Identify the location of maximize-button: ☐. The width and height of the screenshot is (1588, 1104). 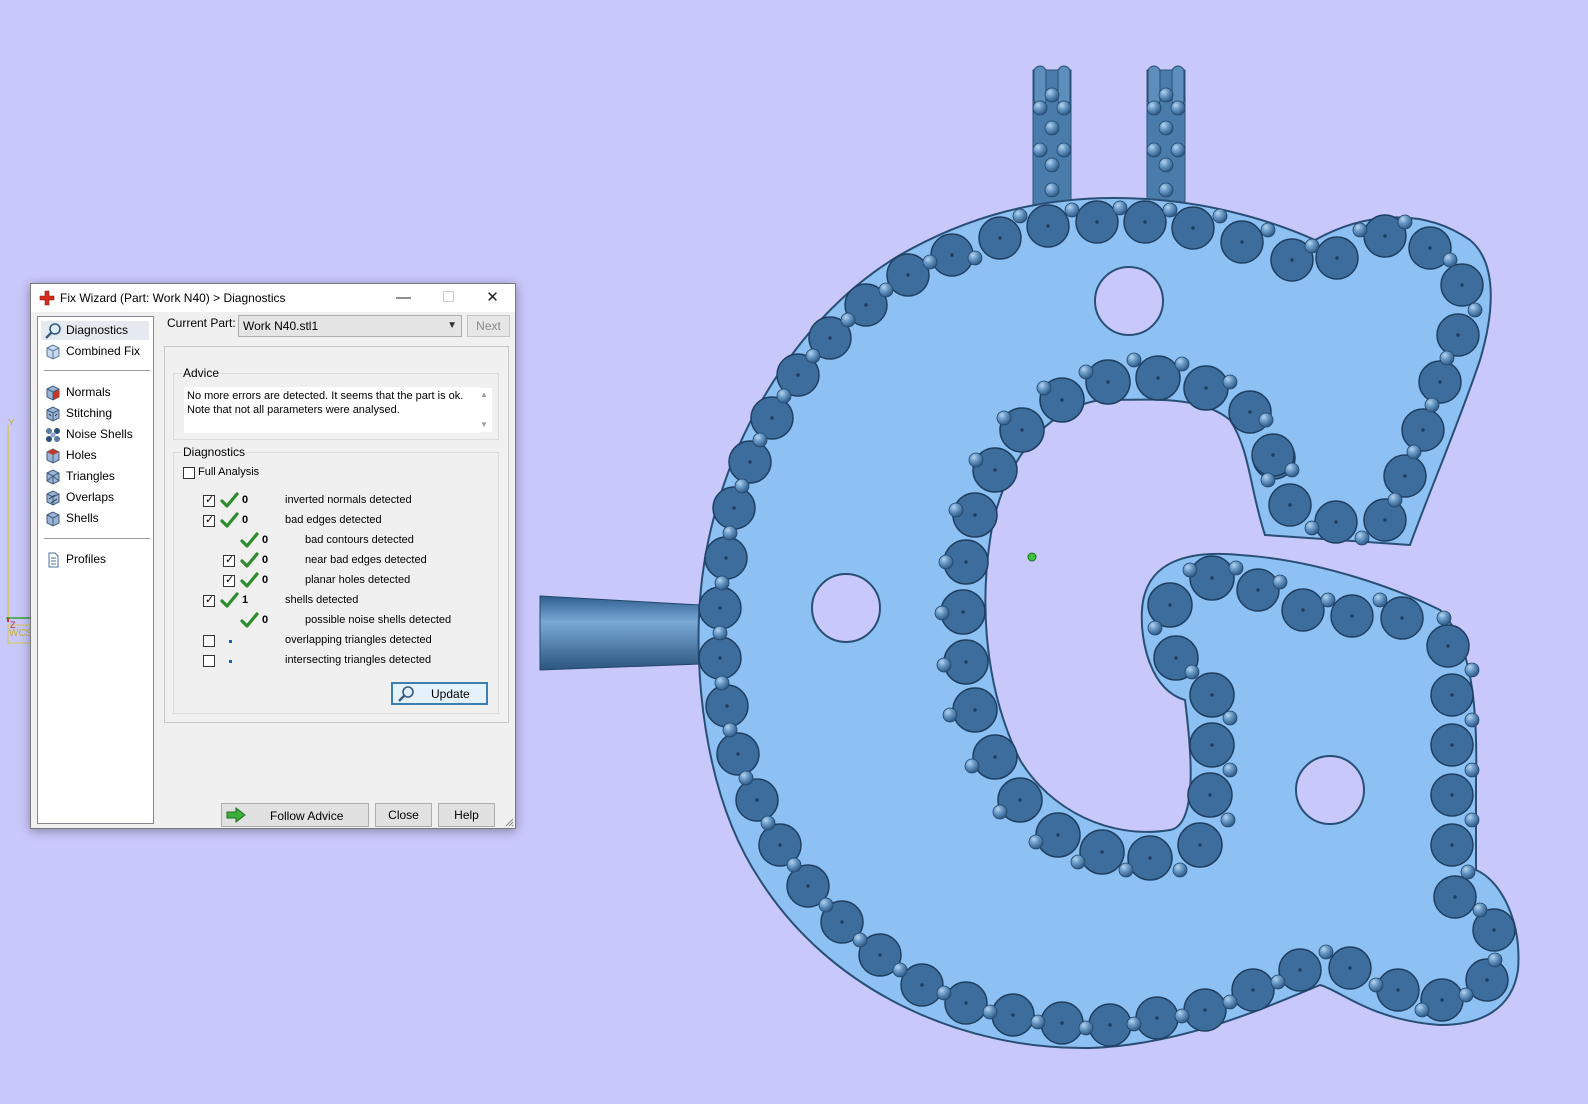
(448, 298).